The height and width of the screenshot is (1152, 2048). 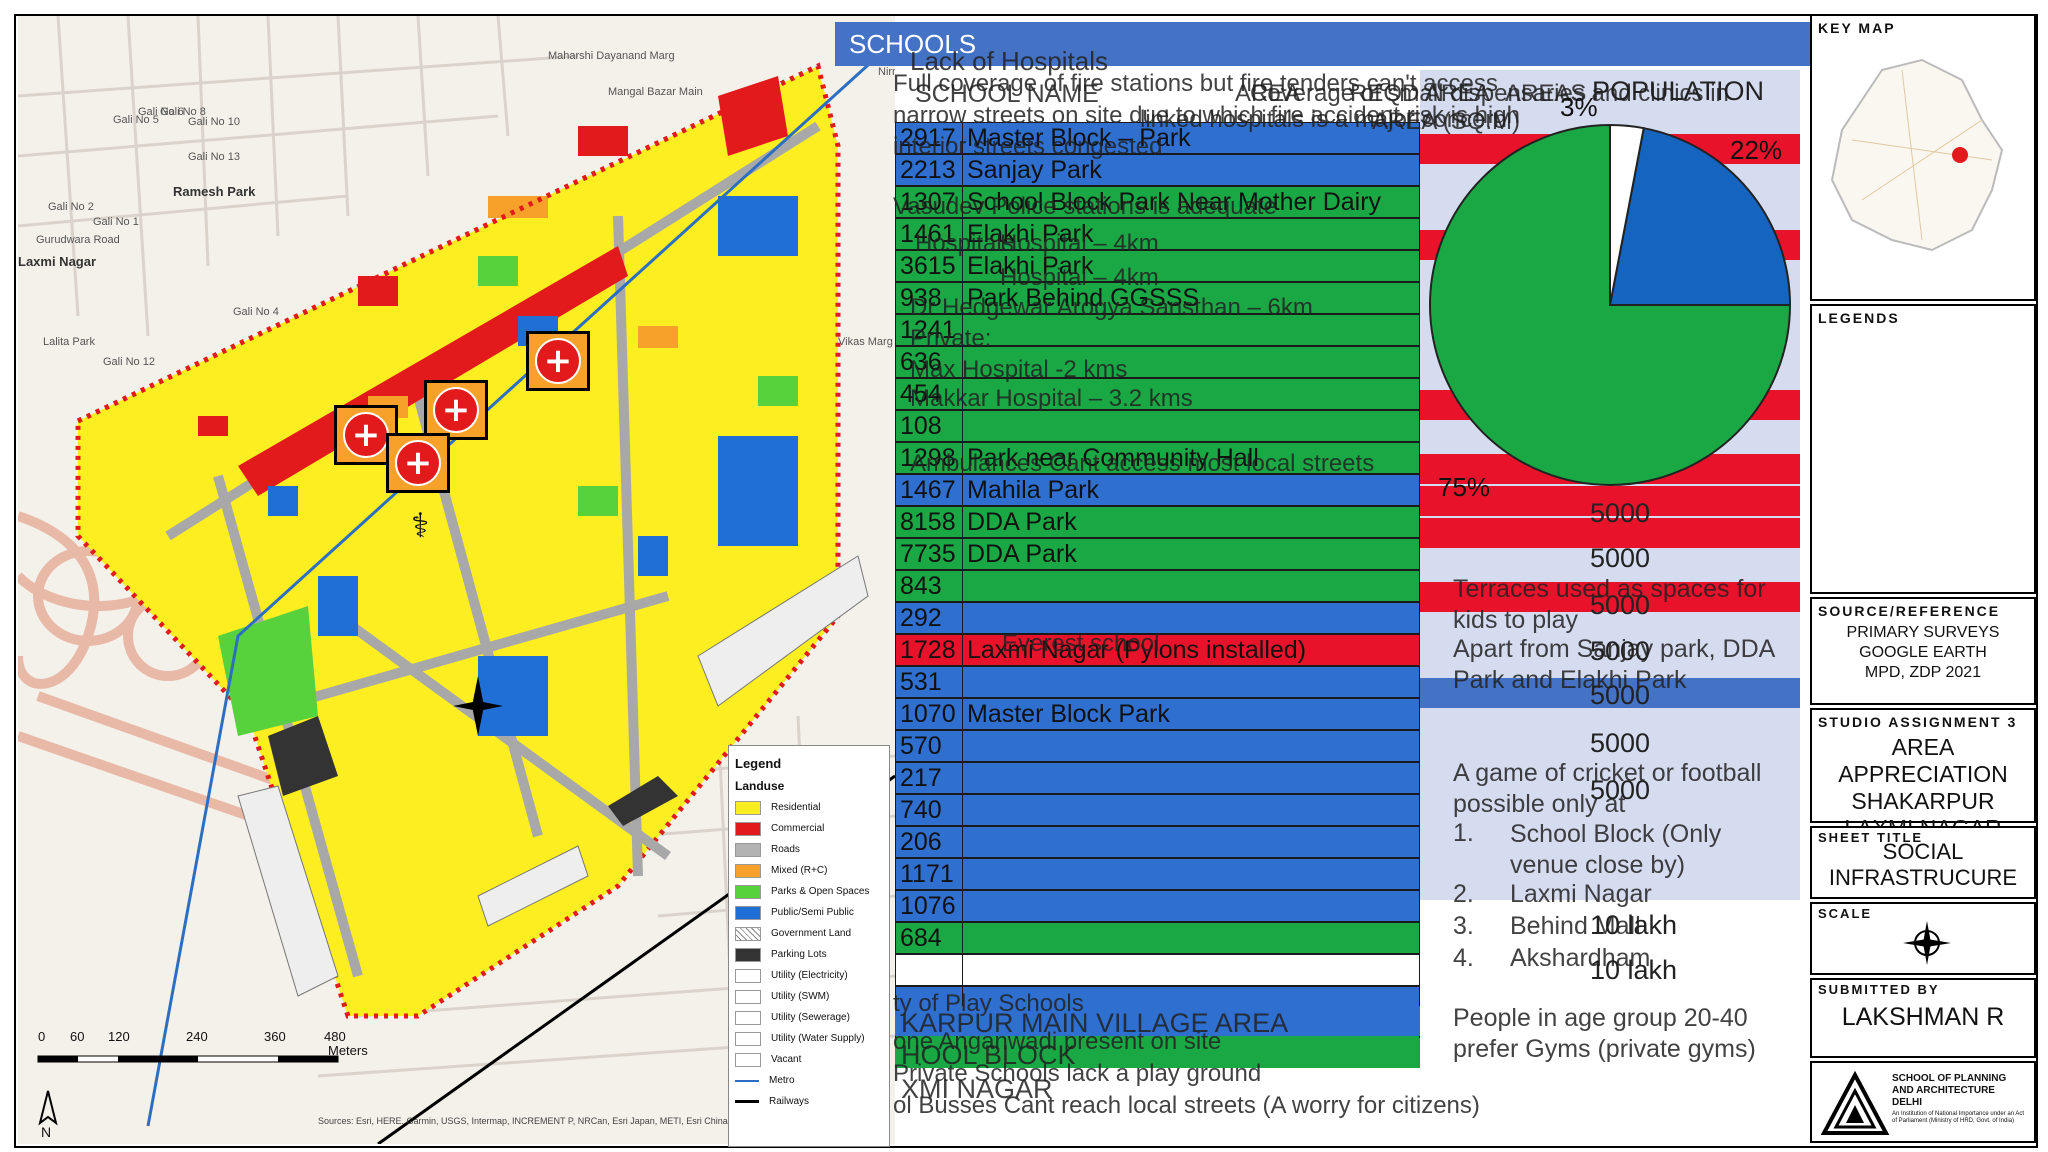 I want to click on submitted-name: LAKSHMAN R, so click(x=1923, y=1017).